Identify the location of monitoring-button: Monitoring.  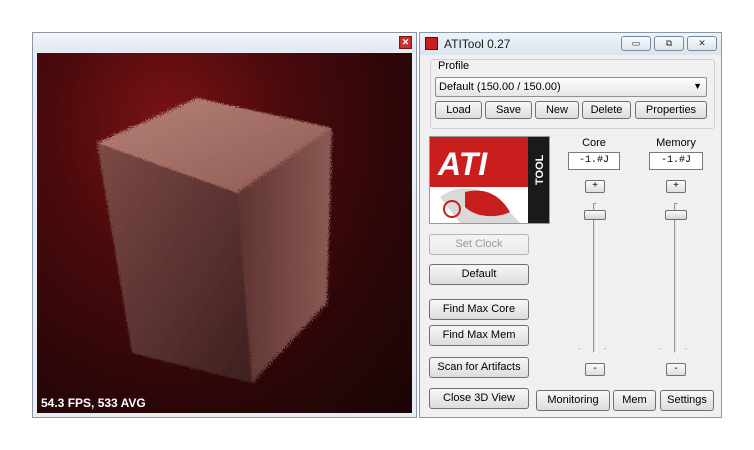
(573, 400).